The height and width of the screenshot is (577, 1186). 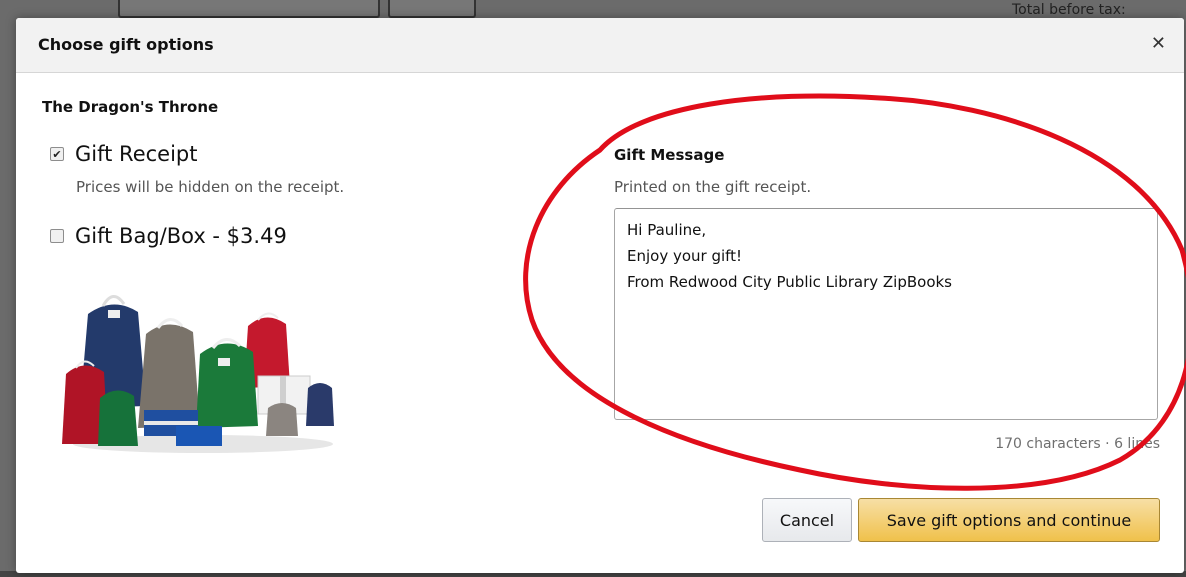 What do you see at coordinates (1009, 520) in the screenshot?
I see `save-gift-options-button: Save gift options and continue` at bounding box center [1009, 520].